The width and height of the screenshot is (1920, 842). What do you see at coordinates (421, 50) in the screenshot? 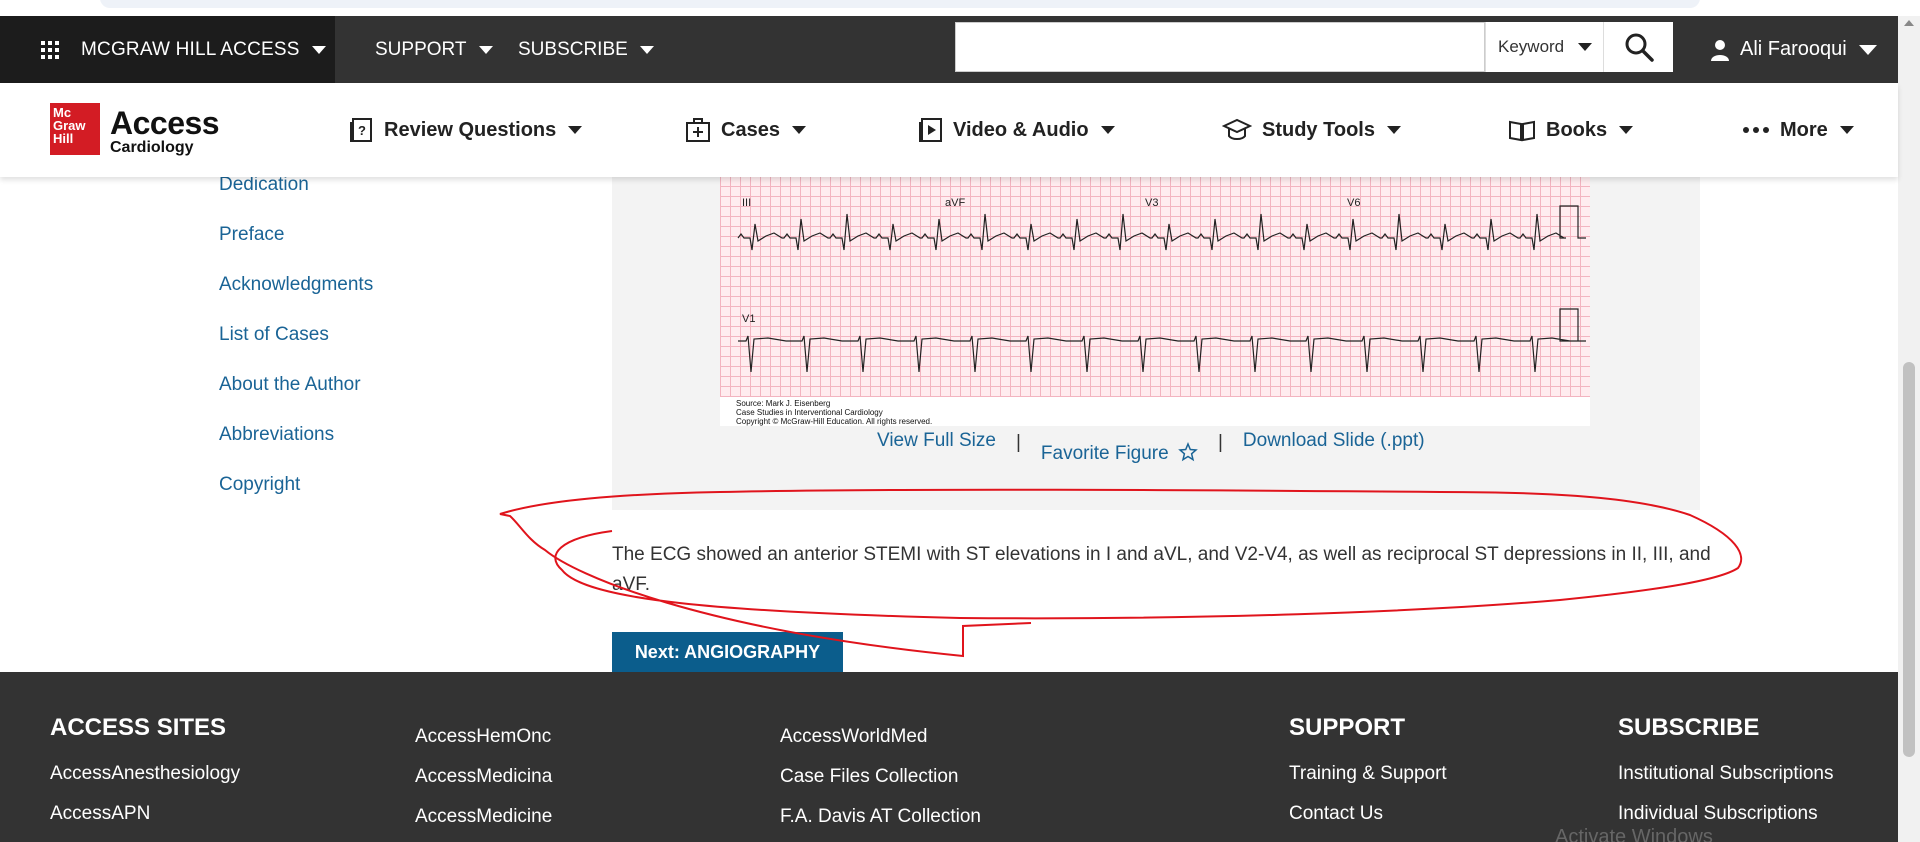
I see `support-label: SUPPORT` at bounding box center [421, 50].